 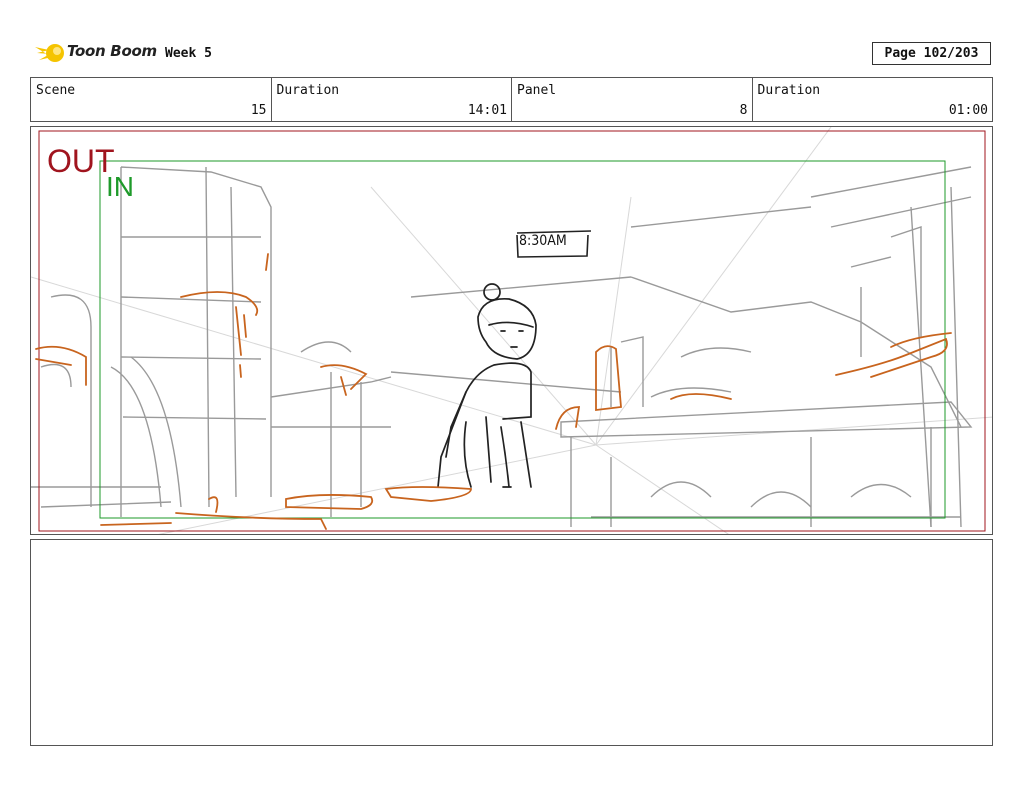 I want to click on scene-label: Scene, so click(x=56, y=90).